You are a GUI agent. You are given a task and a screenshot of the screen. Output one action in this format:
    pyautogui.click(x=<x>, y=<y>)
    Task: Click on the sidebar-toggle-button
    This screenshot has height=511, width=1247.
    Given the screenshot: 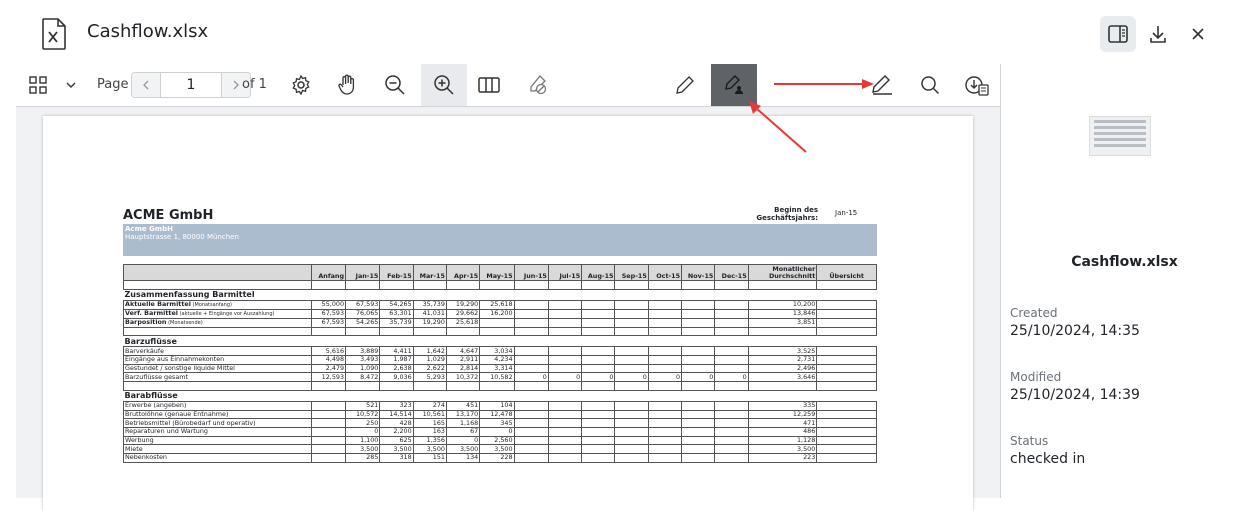 What is the action you would take?
    pyautogui.click(x=1118, y=34)
    